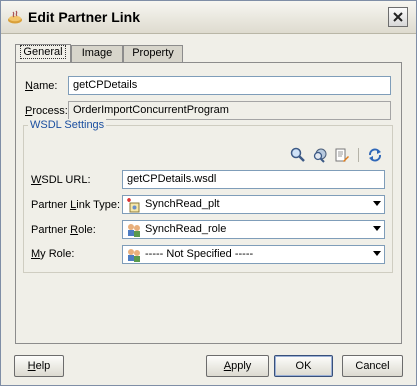  Describe the element at coordinates (199, 254) in the screenshot. I see `my-role-value: ----- Not Specified -----` at that location.